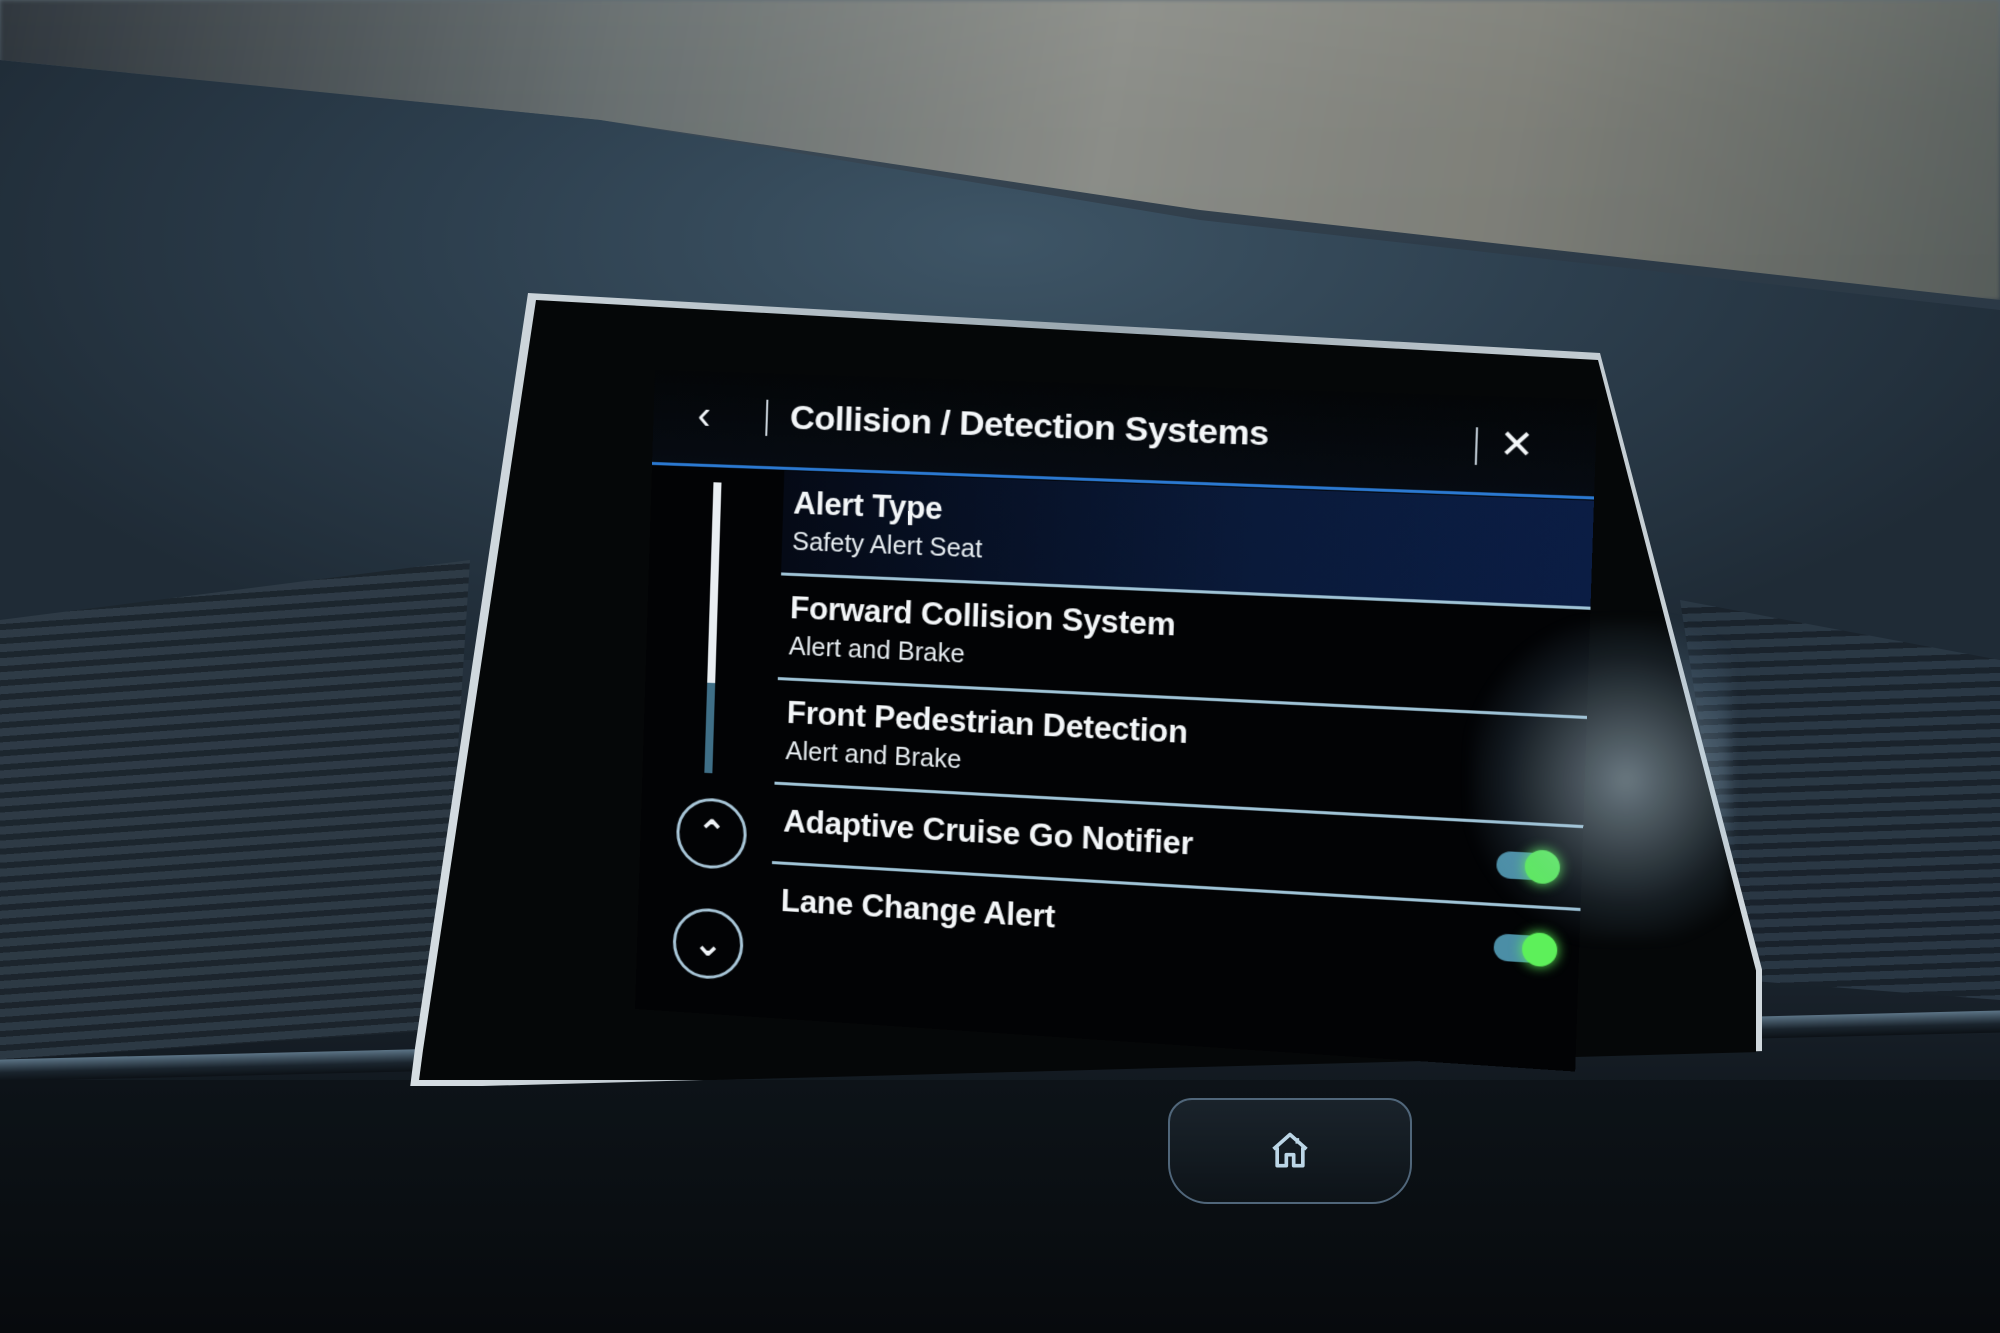 The height and width of the screenshot is (1333, 2000). I want to click on chevron-down-icon: ⌄, so click(708, 943).